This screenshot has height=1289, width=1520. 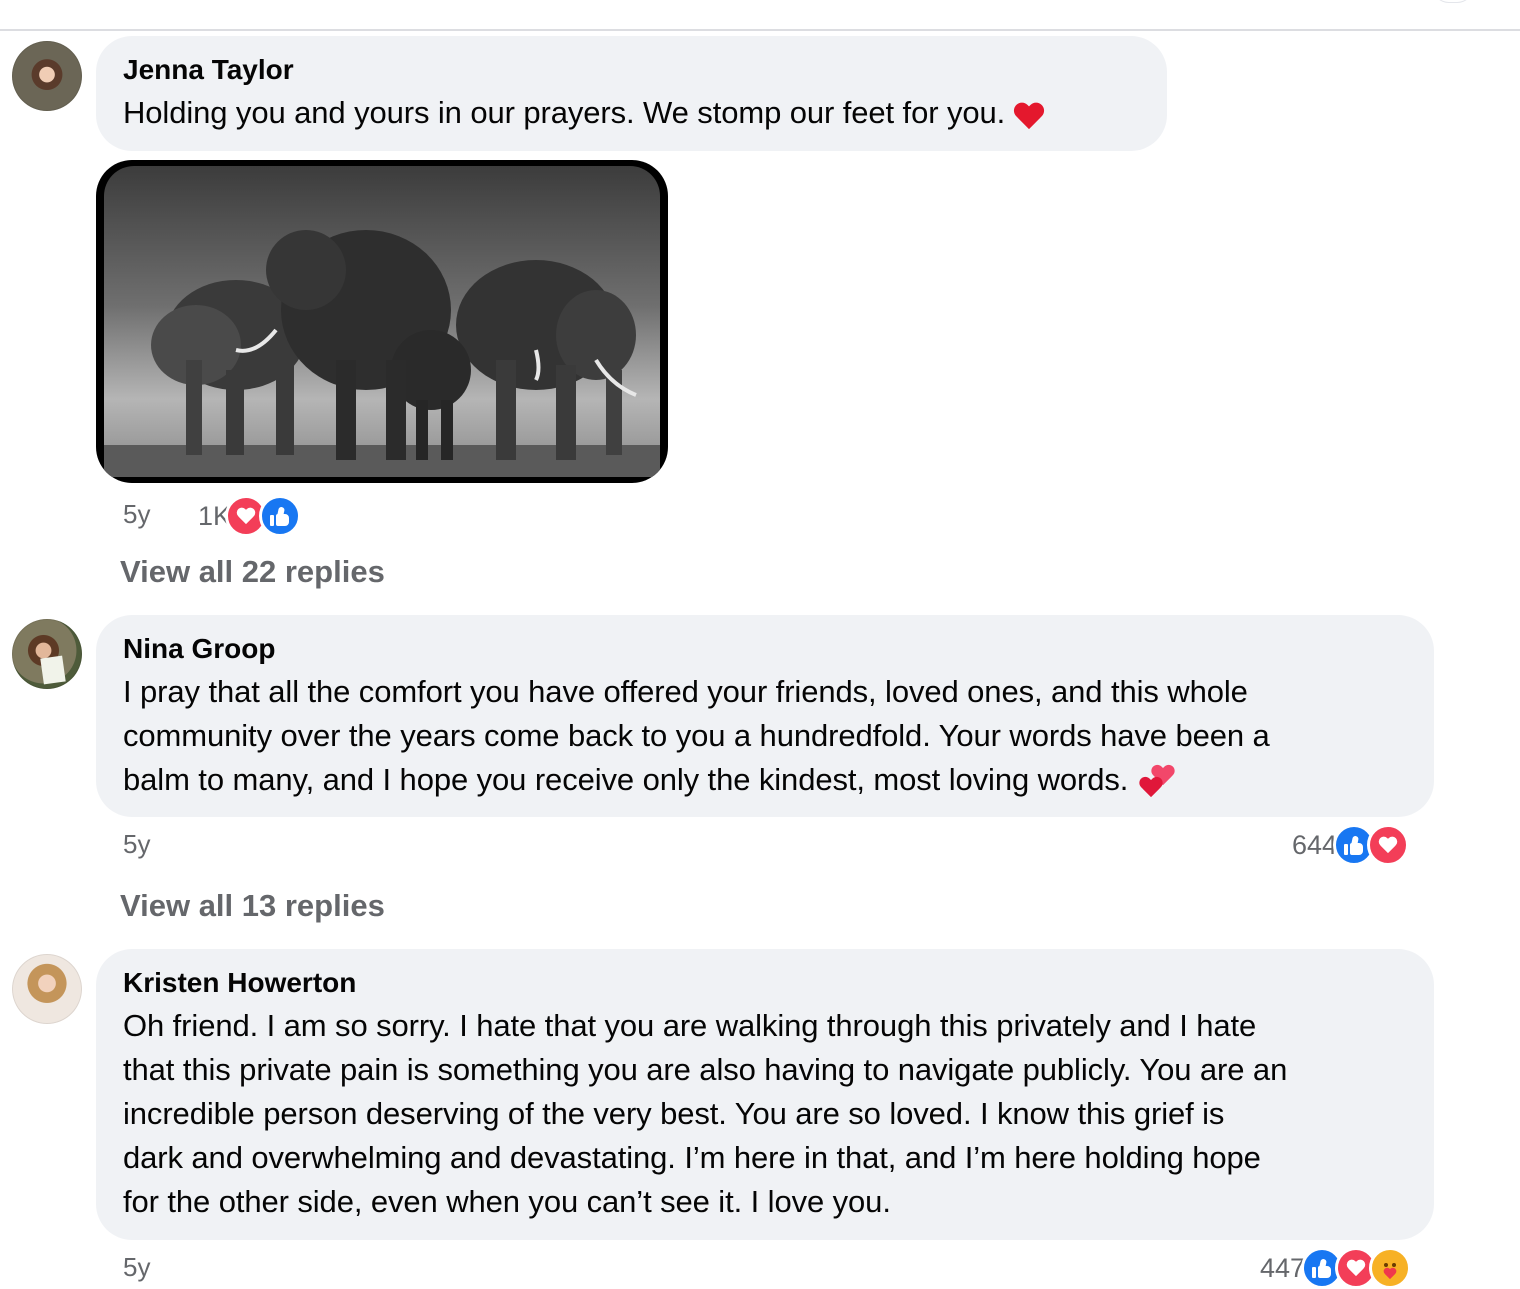 What do you see at coordinates (252, 572) in the screenshot?
I see `view-replies-link: View all 22 replies` at bounding box center [252, 572].